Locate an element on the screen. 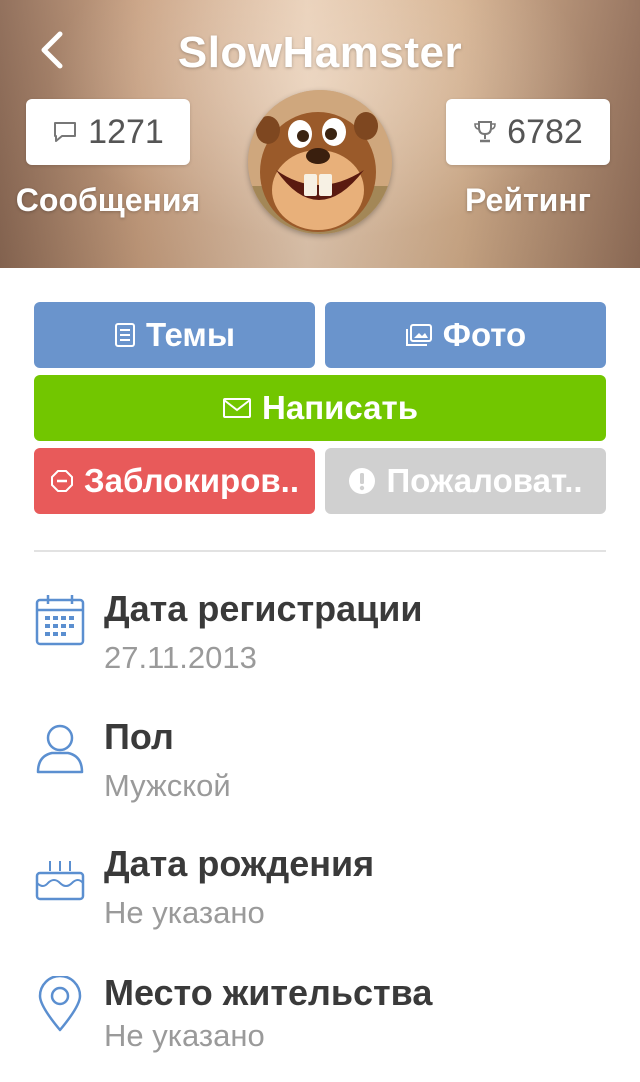  topics-button: Темы is located at coordinates (174, 335).